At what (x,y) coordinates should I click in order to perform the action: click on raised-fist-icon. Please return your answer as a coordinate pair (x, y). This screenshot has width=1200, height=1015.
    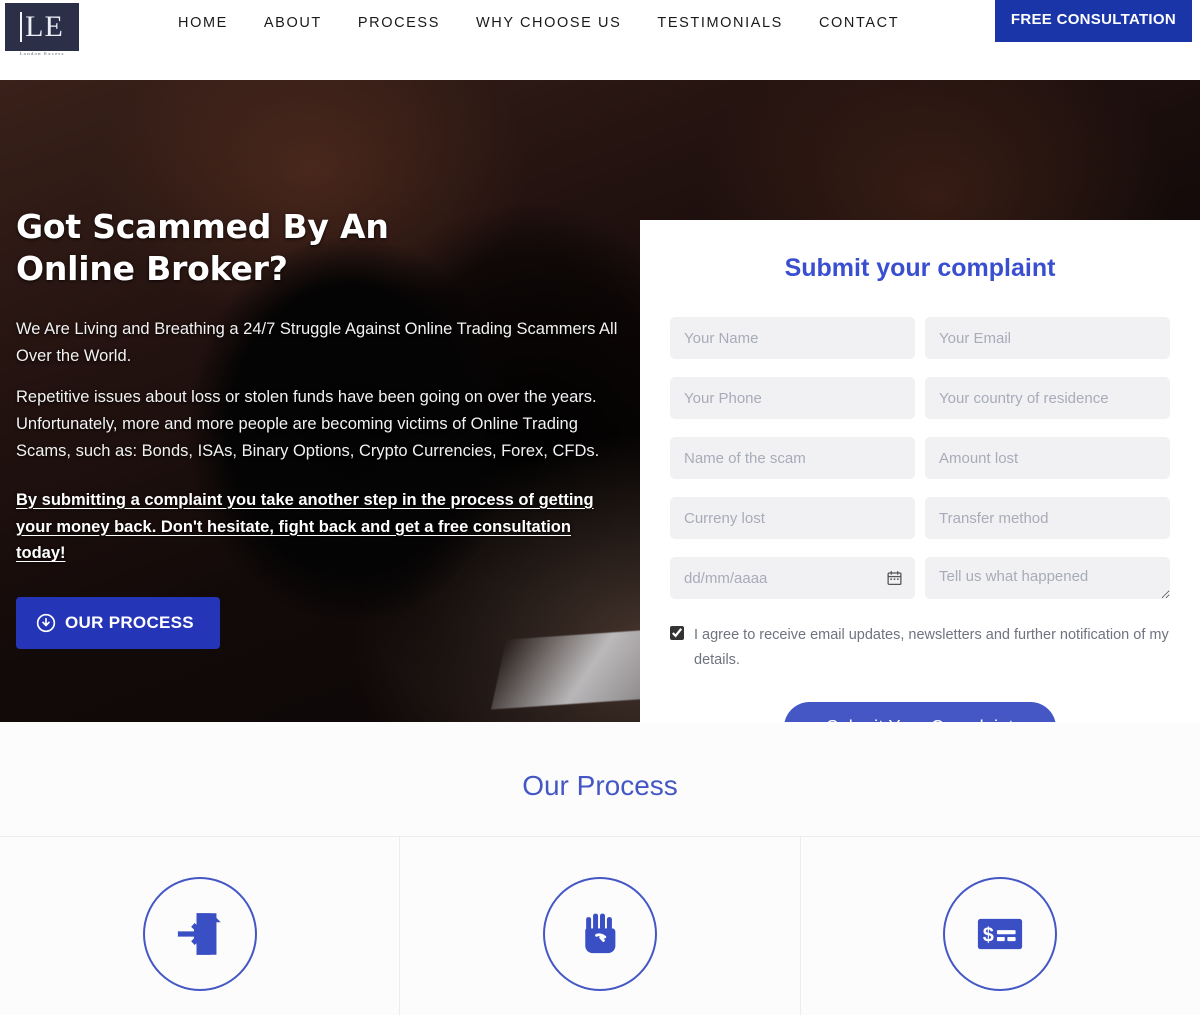
    Looking at the image, I should click on (600, 933).